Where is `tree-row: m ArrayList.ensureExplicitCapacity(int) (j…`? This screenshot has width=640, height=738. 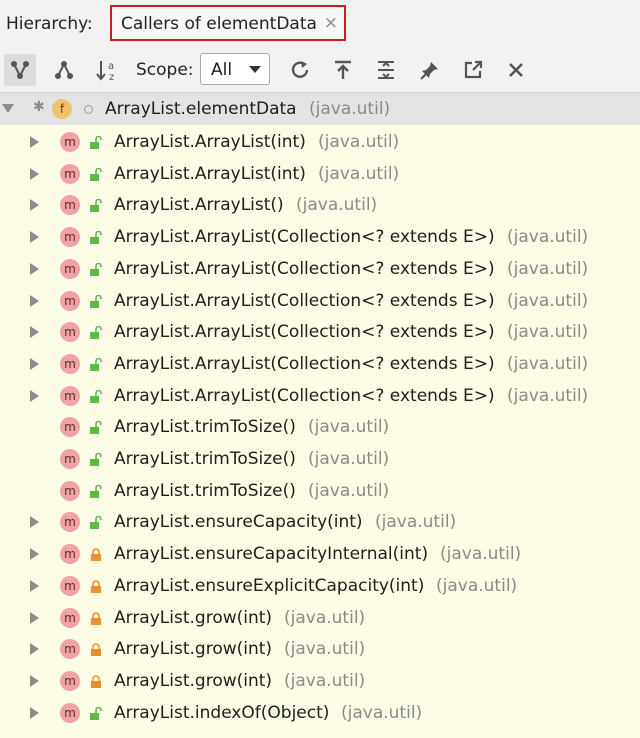 tree-row: m ArrayList.ensureExplicitCapacity(int) (j… is located at coordinates (320, 586).